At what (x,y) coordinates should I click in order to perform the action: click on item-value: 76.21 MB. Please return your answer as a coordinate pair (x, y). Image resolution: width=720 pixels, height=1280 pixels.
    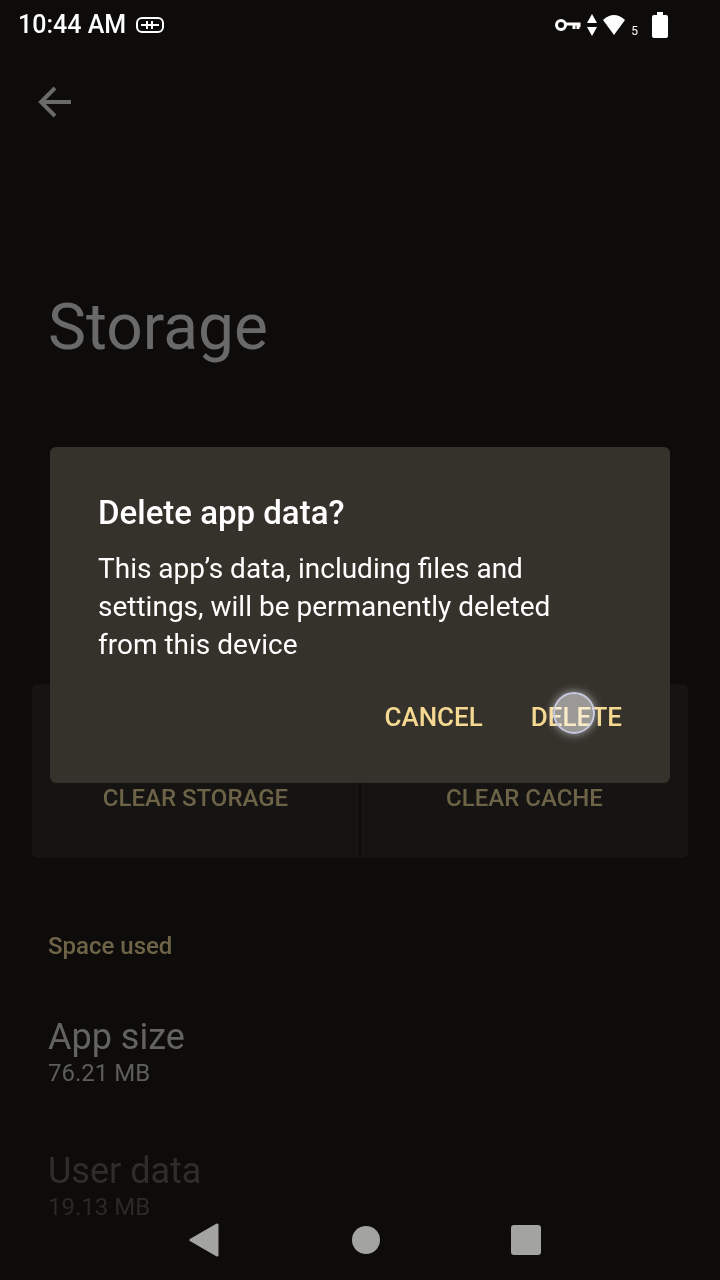
    Looking at the image, I should click on (99, 1073).